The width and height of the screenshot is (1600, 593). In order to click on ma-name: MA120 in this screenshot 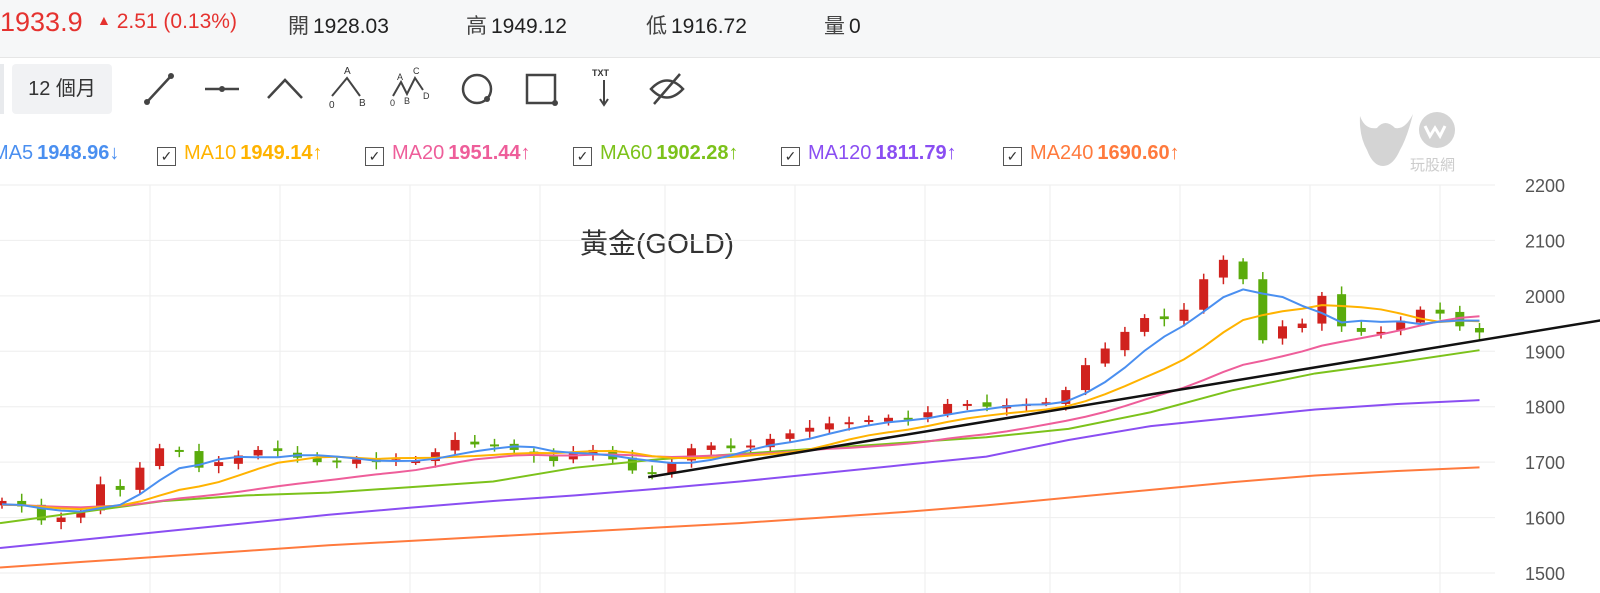, I will do `click(840, 153)`.